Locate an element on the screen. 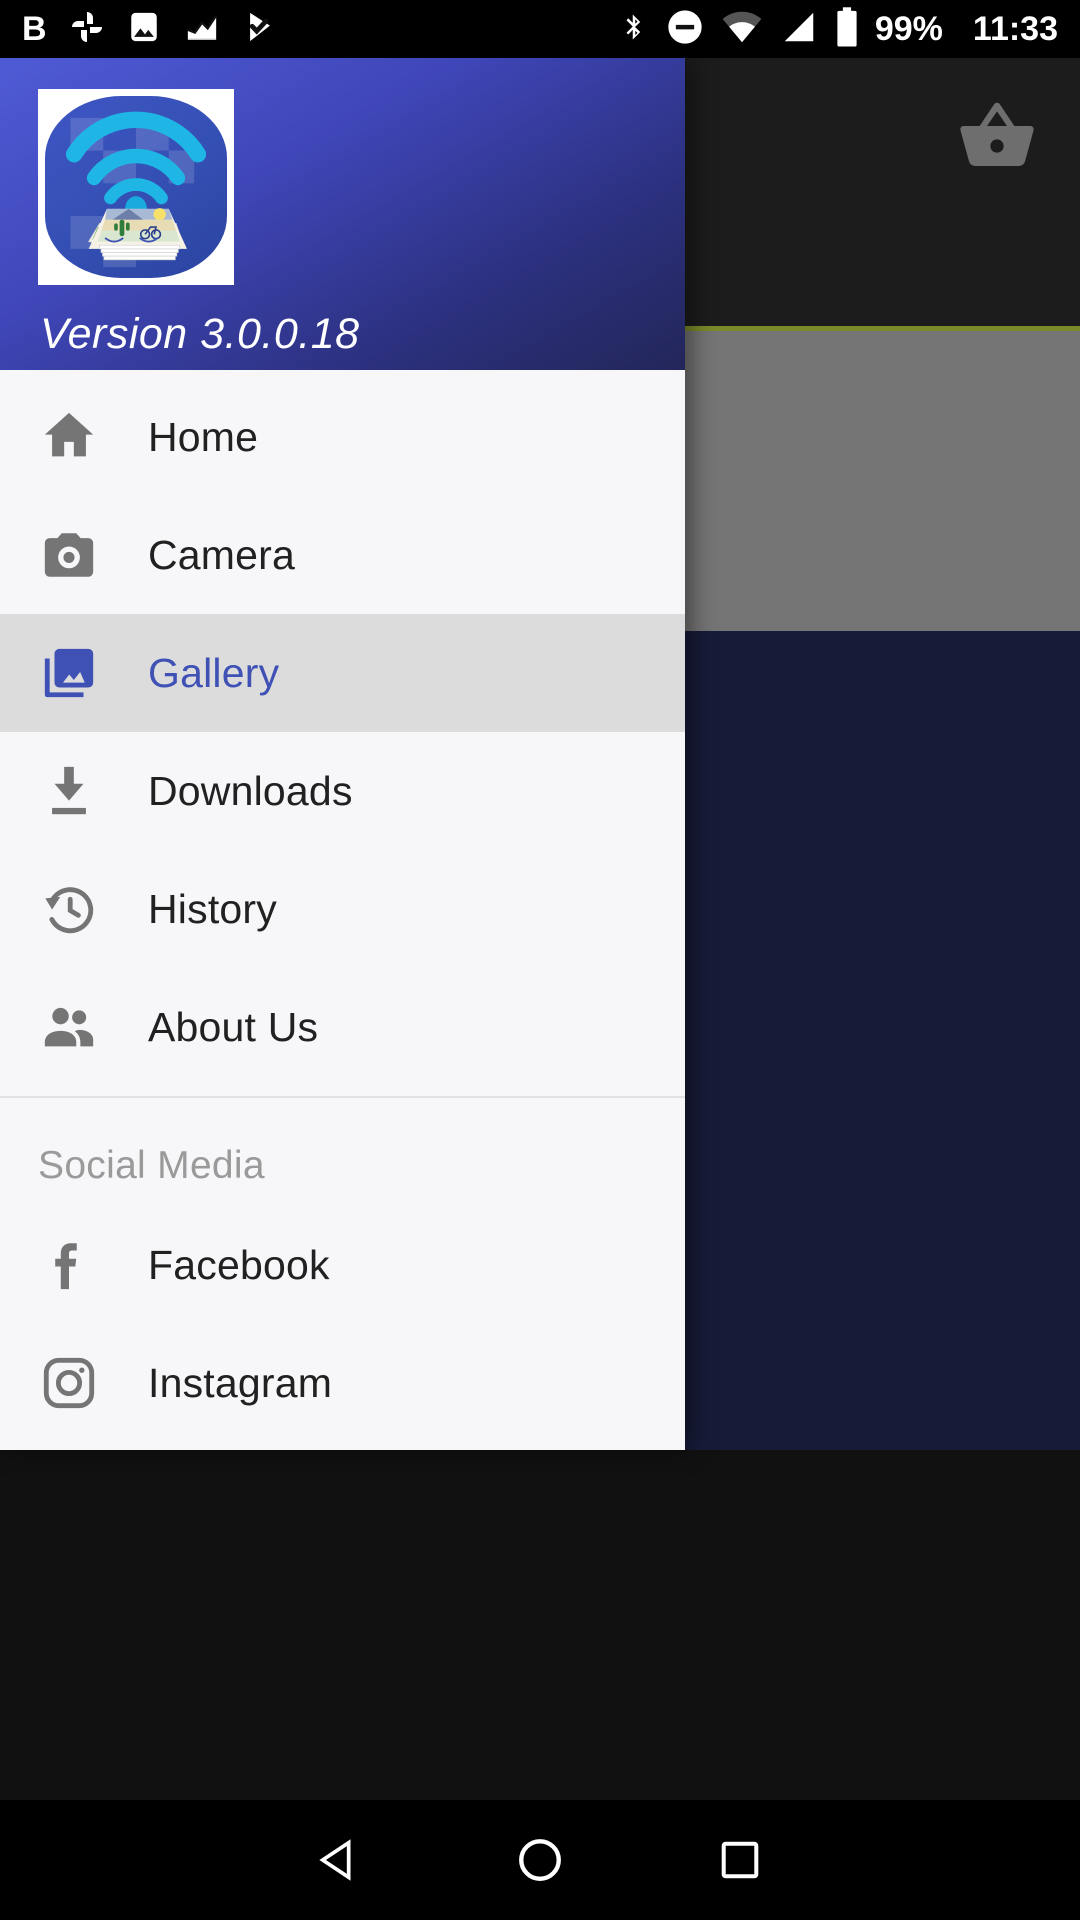 The image size is (1080, 1920). app-version-label: Version 3.0.0.18 is located at coordinates (200, 334).